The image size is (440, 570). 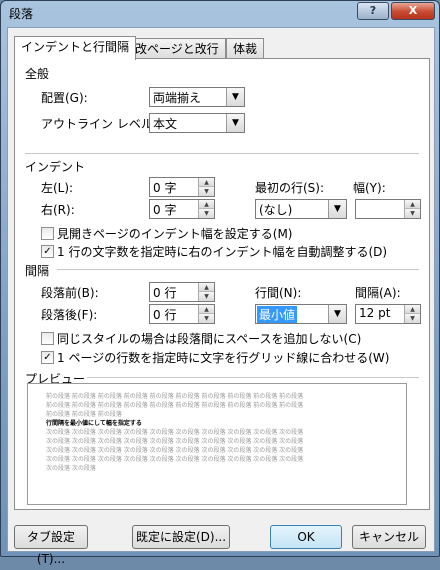 What do you see at coordinates (71, 468) in the screenshot?
I see `preview-next-line: 次の段落 次の段落` at bounding box center [71, 468].